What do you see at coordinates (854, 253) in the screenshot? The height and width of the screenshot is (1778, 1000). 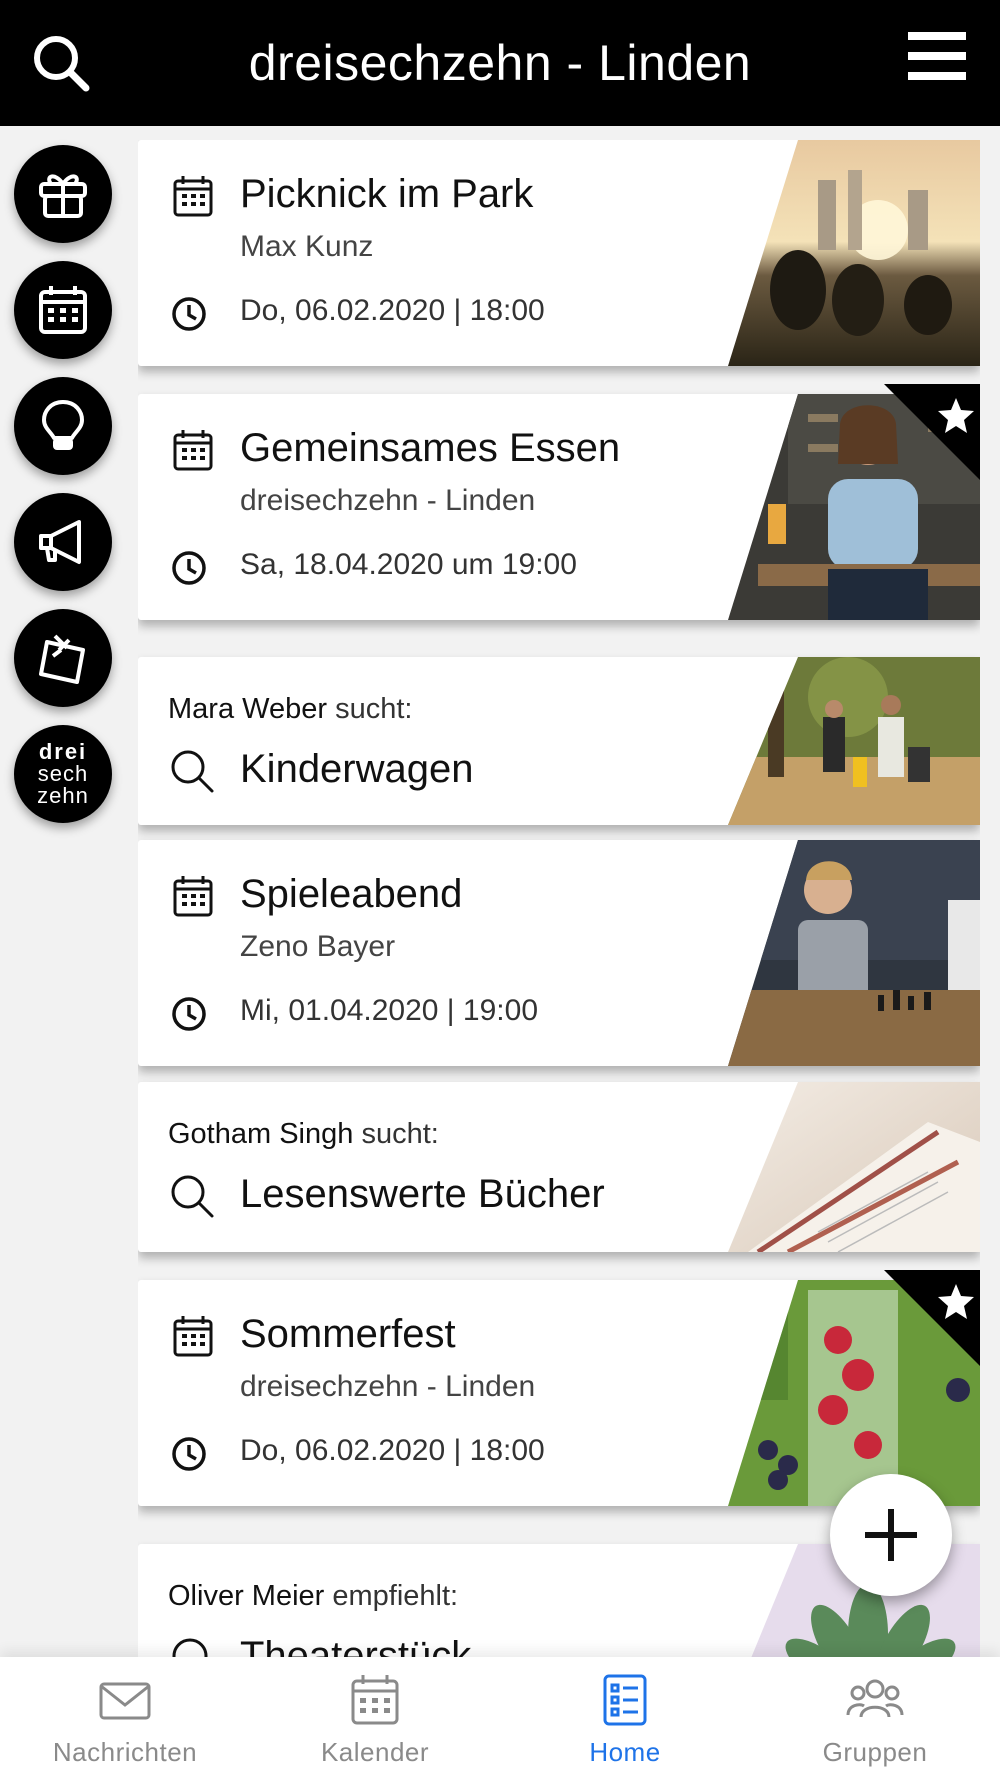 I see `picnic-park-sunset-image` at bounding box center [854, 253].